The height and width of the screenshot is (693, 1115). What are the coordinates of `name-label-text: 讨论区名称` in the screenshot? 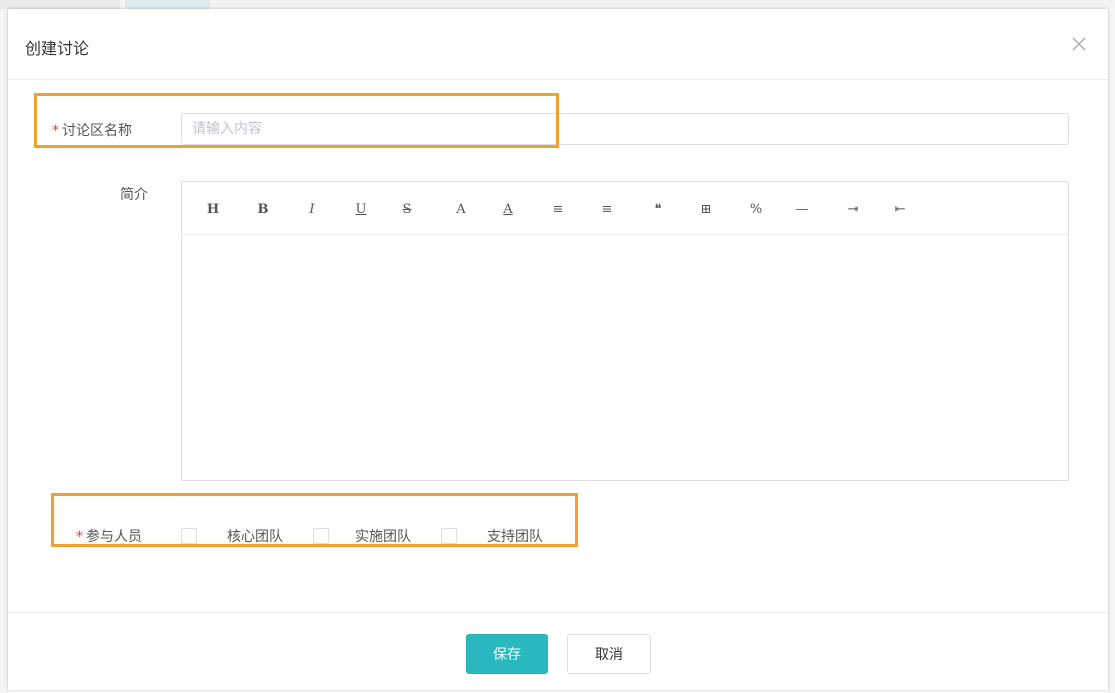 It's located at (97, 131).